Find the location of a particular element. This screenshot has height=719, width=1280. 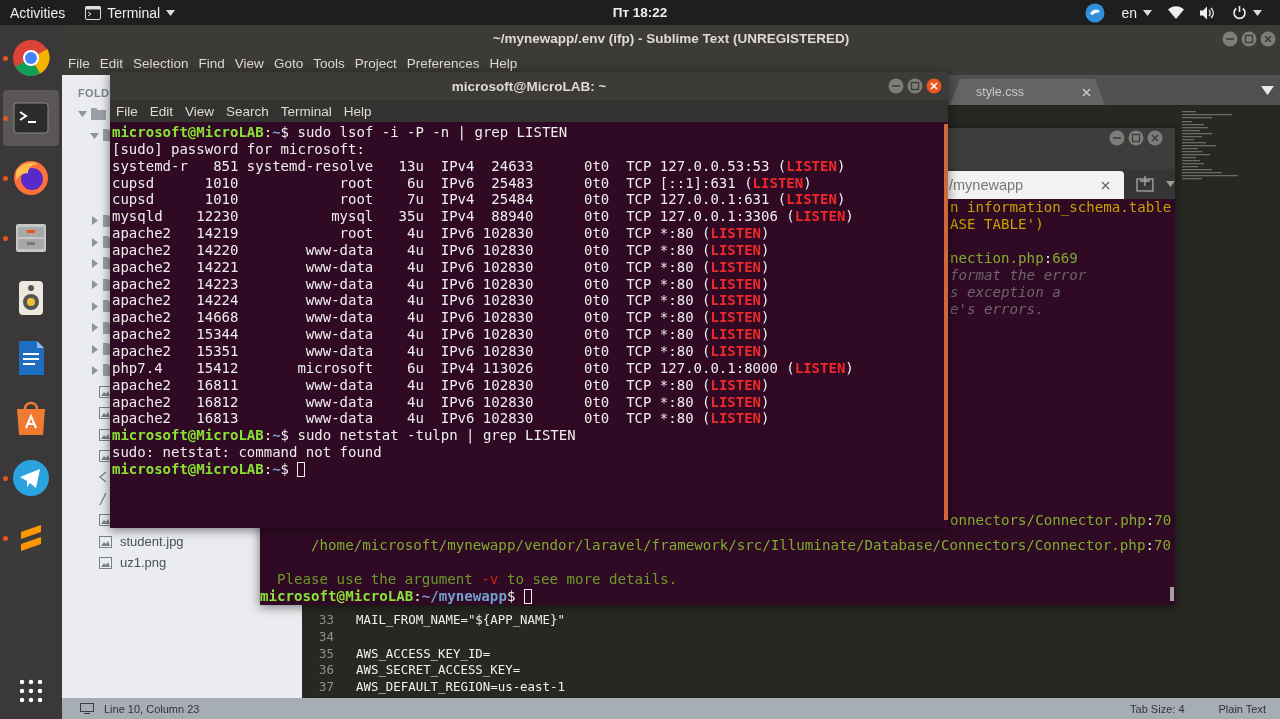

file-name: student.jpg is located at coordinates (152, 541).